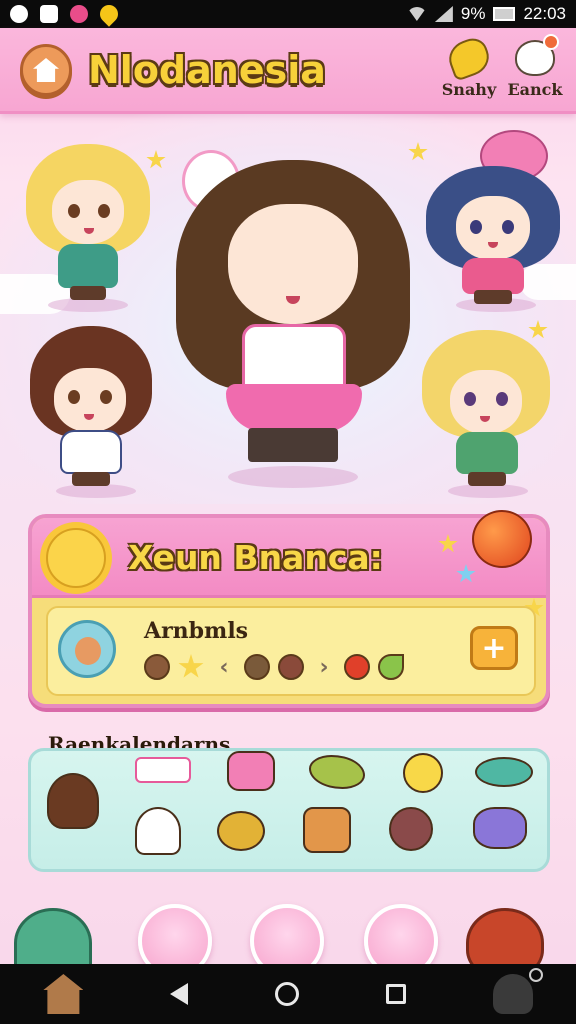 Image resolution: width=576 pixels, height=1024 pixels. I want to click on panel-header: Xeun Bnanca:, so click(289, 558).